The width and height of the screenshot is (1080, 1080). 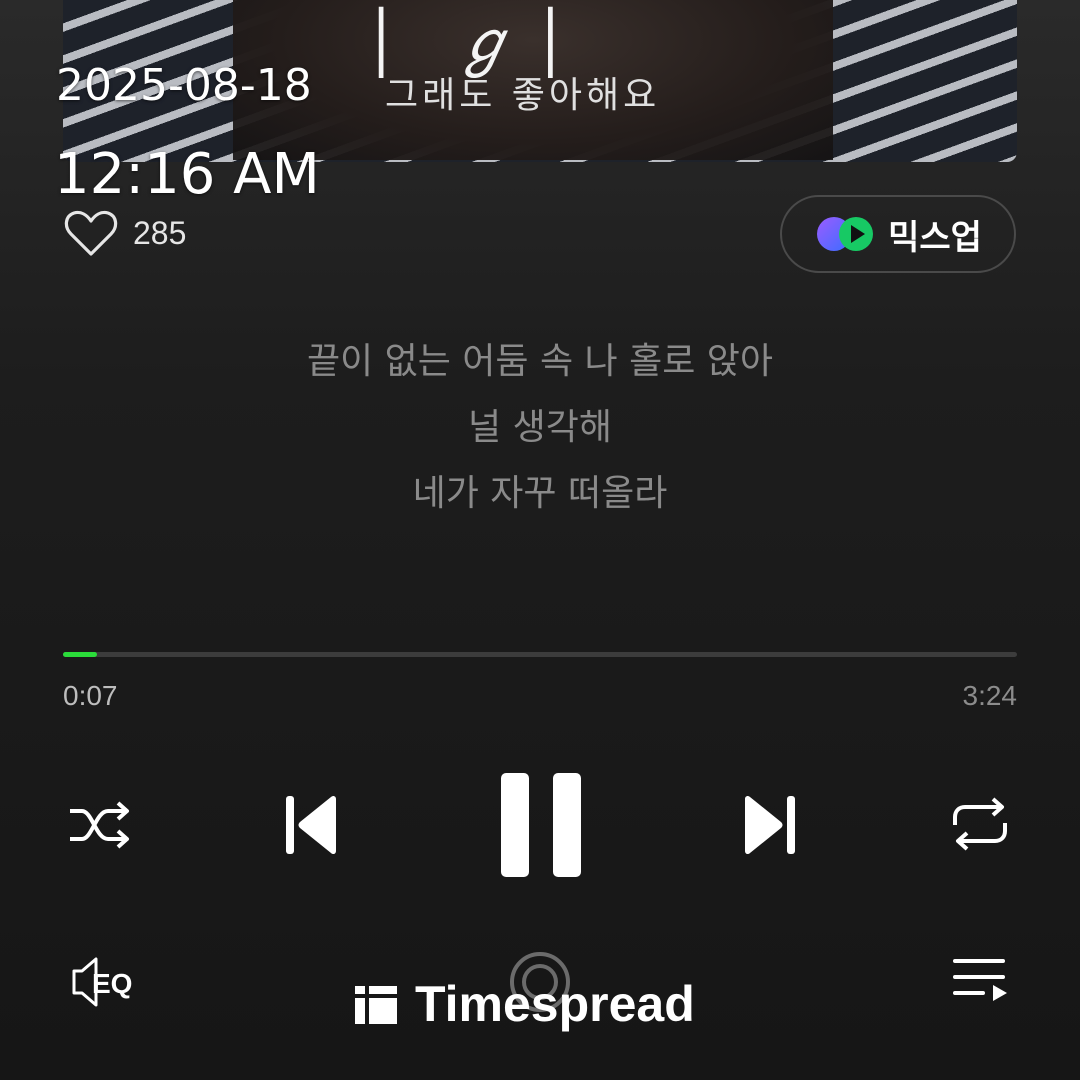 I want to click on progress-bar, so click(x=540, y=654).